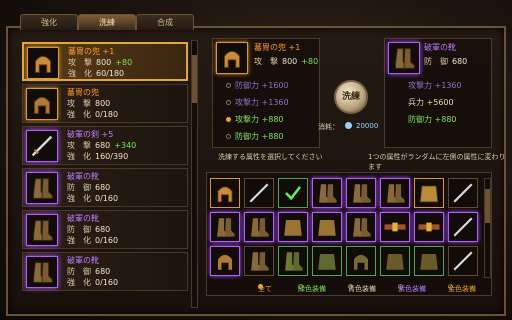 The height and width of the screenshot is (320, 512). Describe the element at coordinates (435, 85) in the screenshot. I see `source-option: 攻撃力 +1360` at that location.